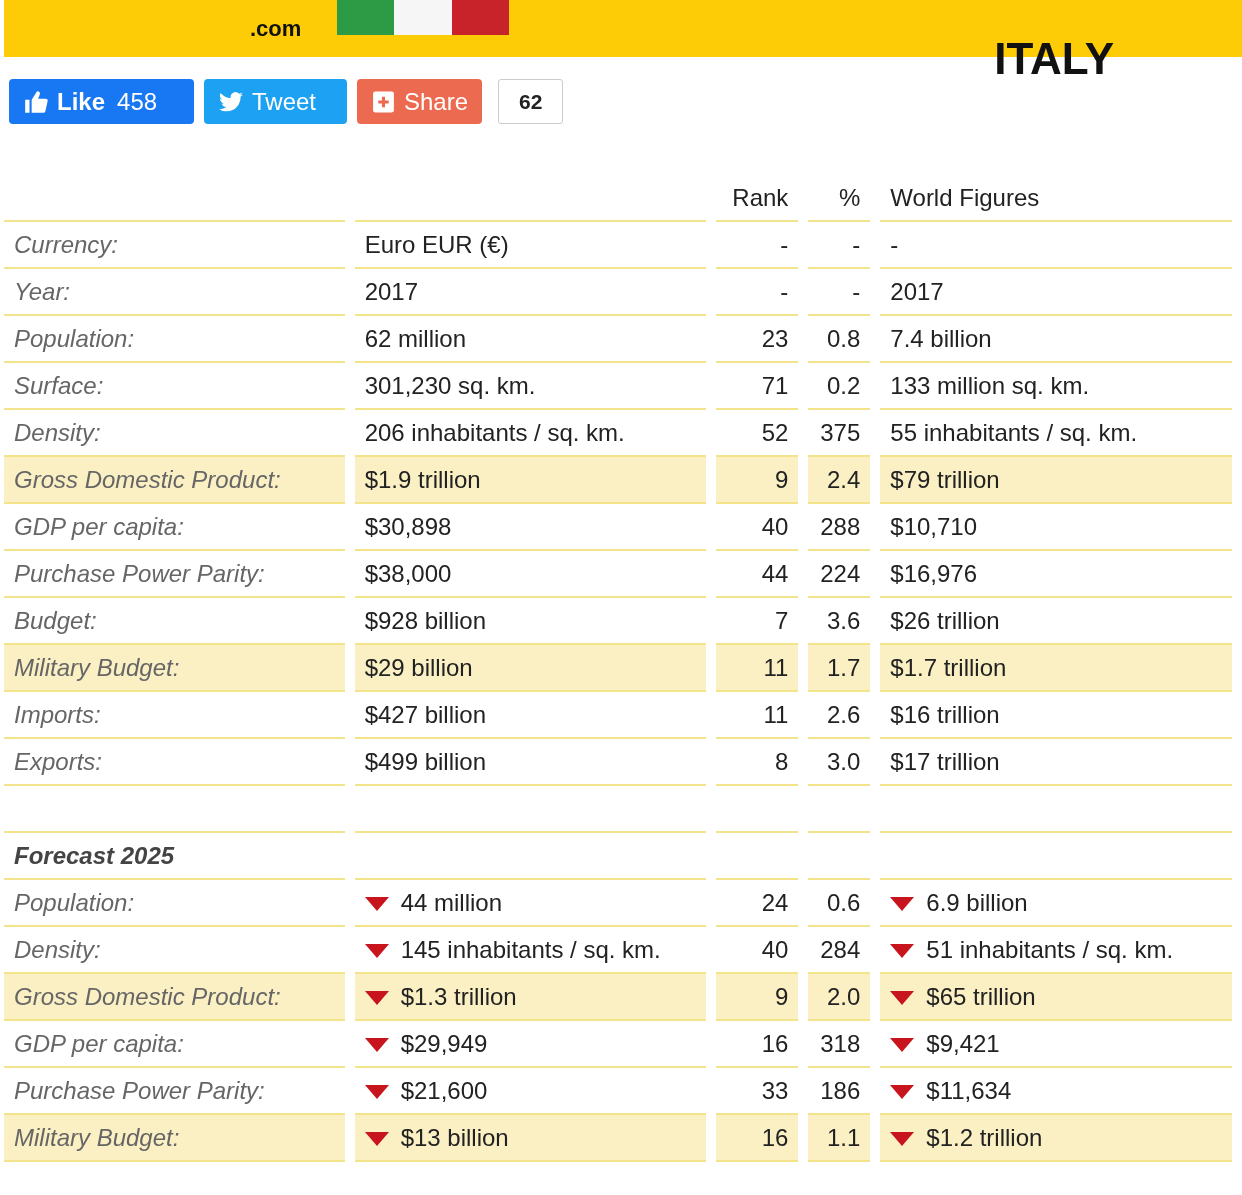 This screenshot has width=1242, height=1195. What do you see at coordinates (174, 574) in the screenshot?
I see `row-label: Purchase Power Parity:` at bounding box center [174, 574].